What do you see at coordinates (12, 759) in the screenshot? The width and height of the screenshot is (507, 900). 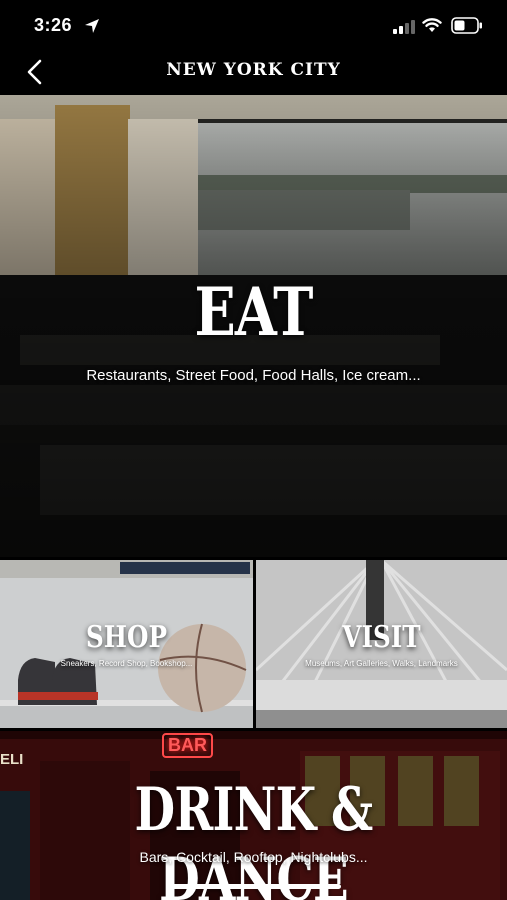 I see `storefront-sign: ELI` at bounding box center [12, 759].